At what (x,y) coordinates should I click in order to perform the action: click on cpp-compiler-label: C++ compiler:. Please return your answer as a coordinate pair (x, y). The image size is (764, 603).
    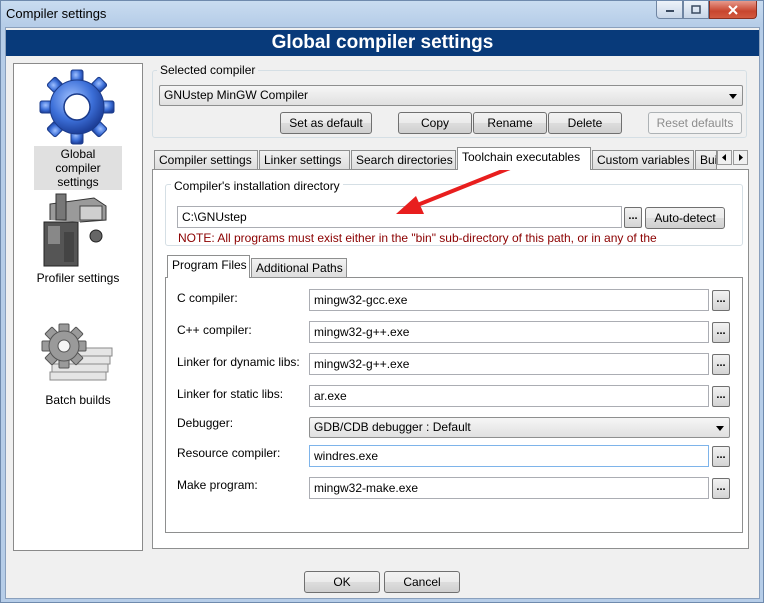
    Looking at the image, I should click on (214, 330).